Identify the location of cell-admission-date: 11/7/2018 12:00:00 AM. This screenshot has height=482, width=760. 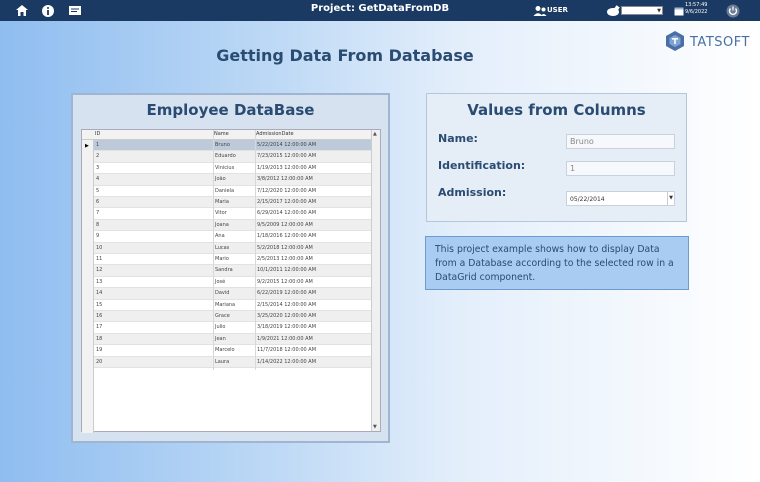
(287, 350).